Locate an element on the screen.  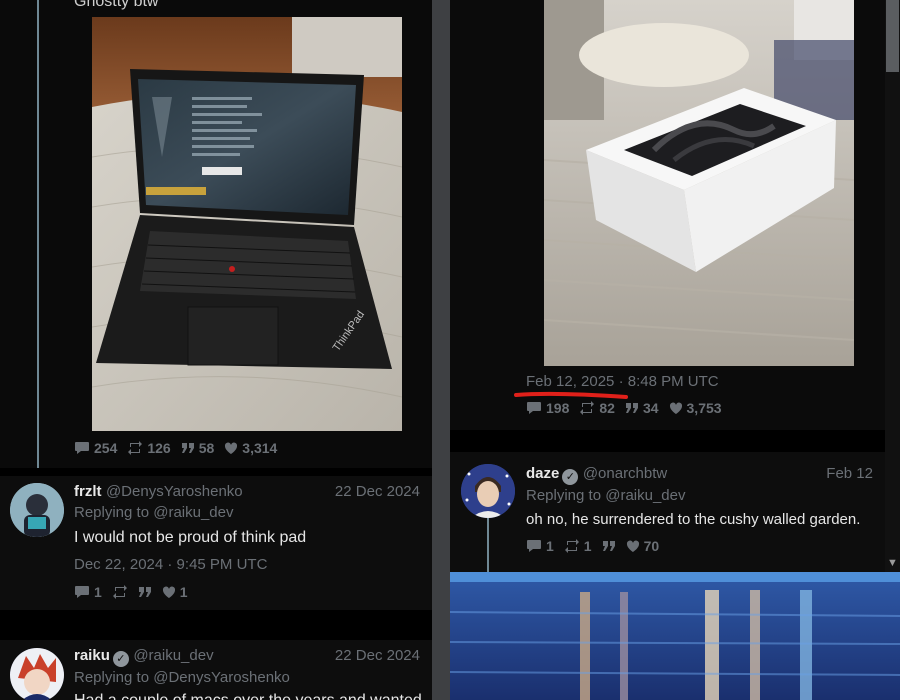
author-name: raiku is located at coordinates (92, 655).